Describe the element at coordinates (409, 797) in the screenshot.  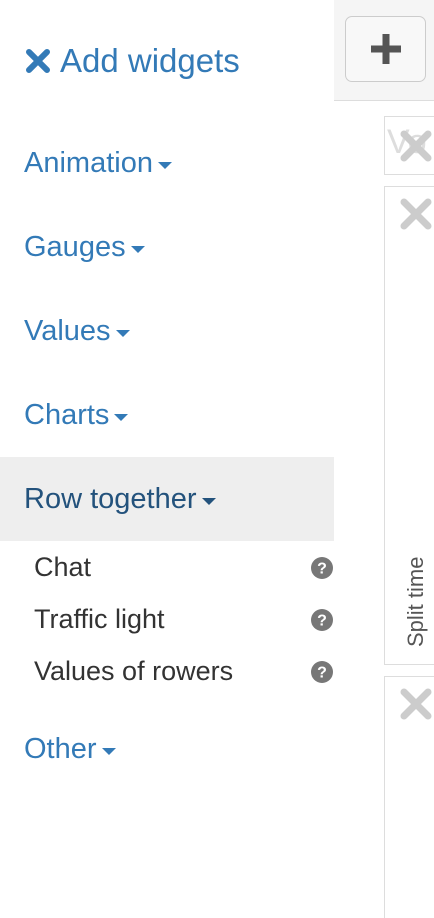
I see `widget-panel` at that location.